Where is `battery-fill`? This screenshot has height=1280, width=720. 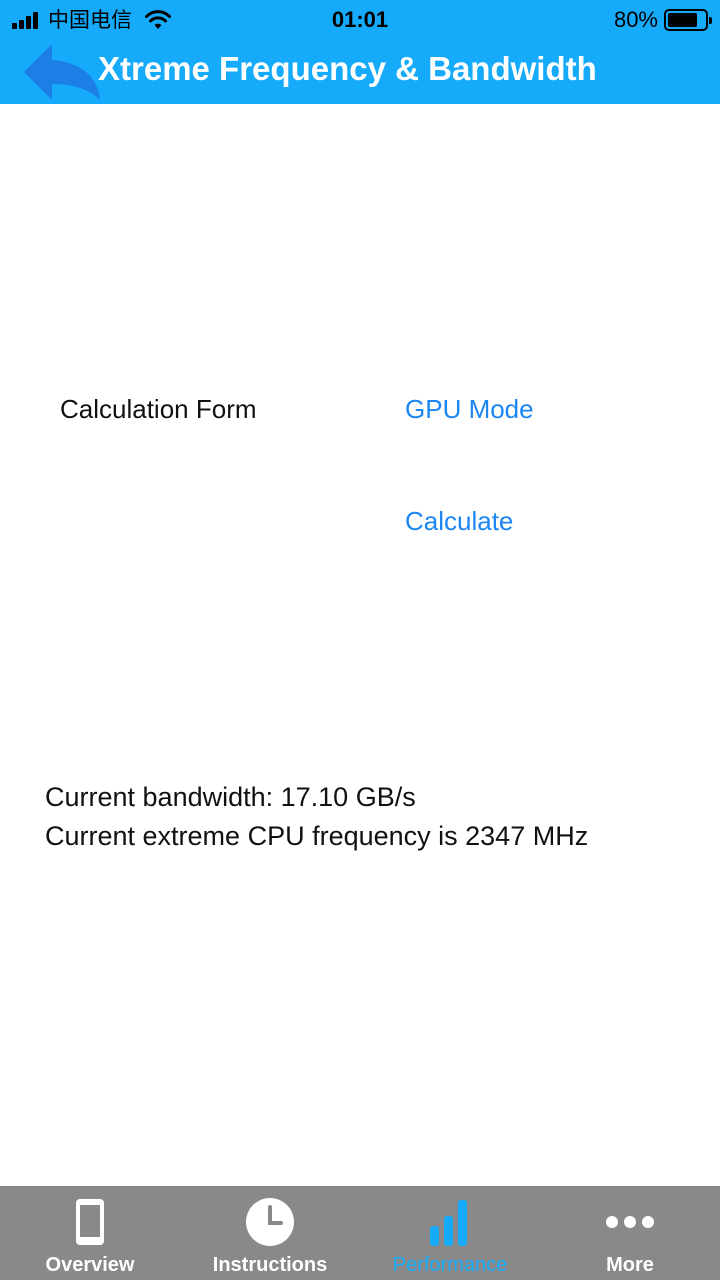
battery-fill is located at coordinates (682, 20).